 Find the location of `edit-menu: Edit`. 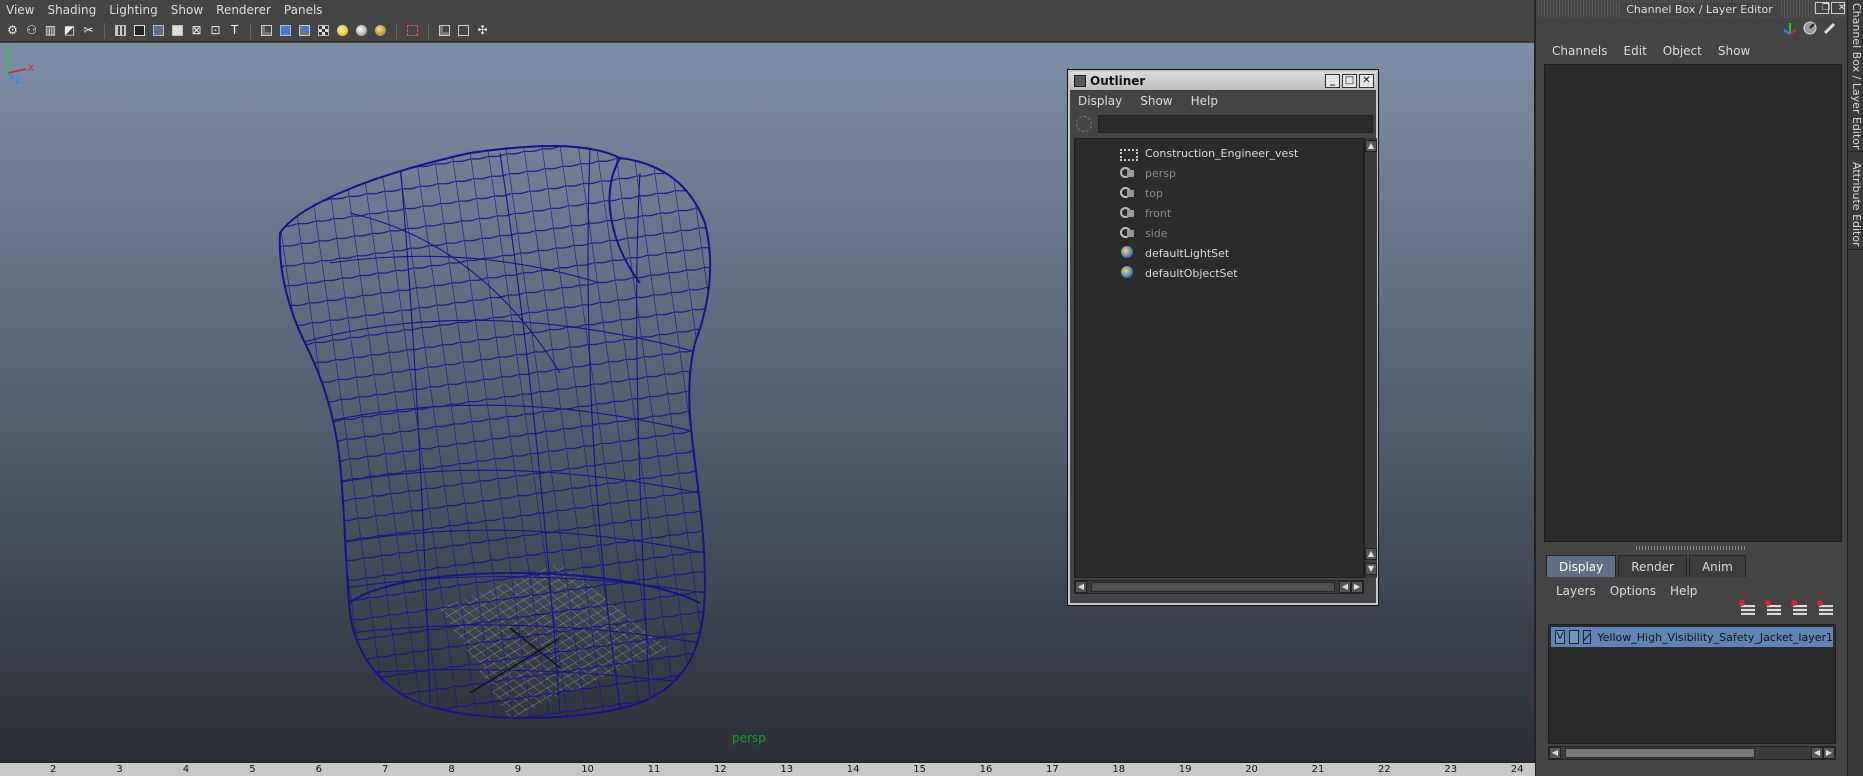

edit-menu: Edit is located at coordinates (1635, 51).